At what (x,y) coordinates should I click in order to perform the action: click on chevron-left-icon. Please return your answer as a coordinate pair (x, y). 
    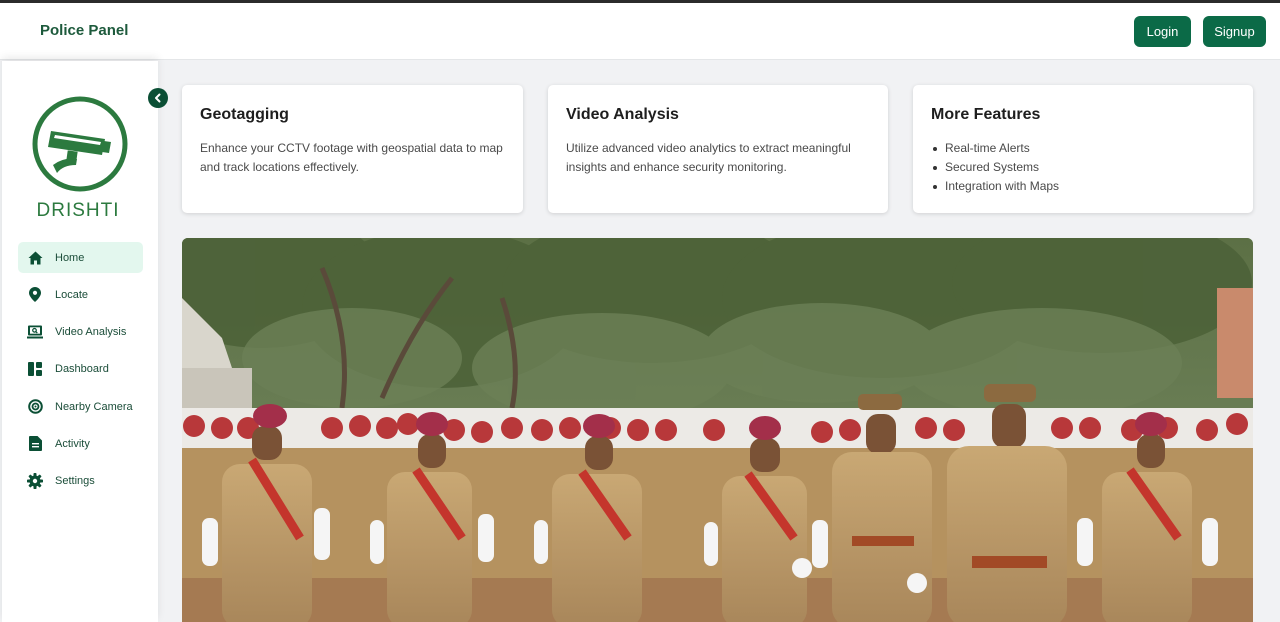
    Looking at the image, I should click on (158, 98).